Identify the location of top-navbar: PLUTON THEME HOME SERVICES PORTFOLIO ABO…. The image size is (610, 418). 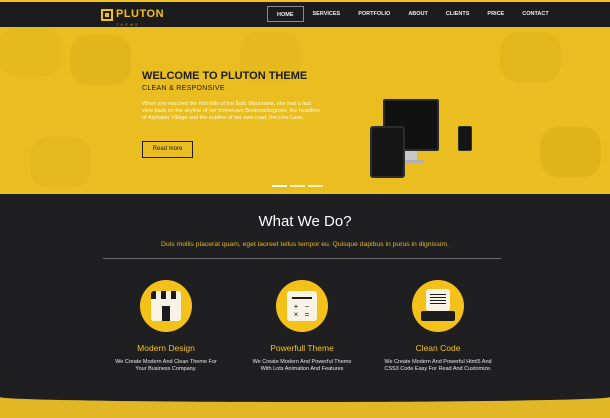
(305, 13).